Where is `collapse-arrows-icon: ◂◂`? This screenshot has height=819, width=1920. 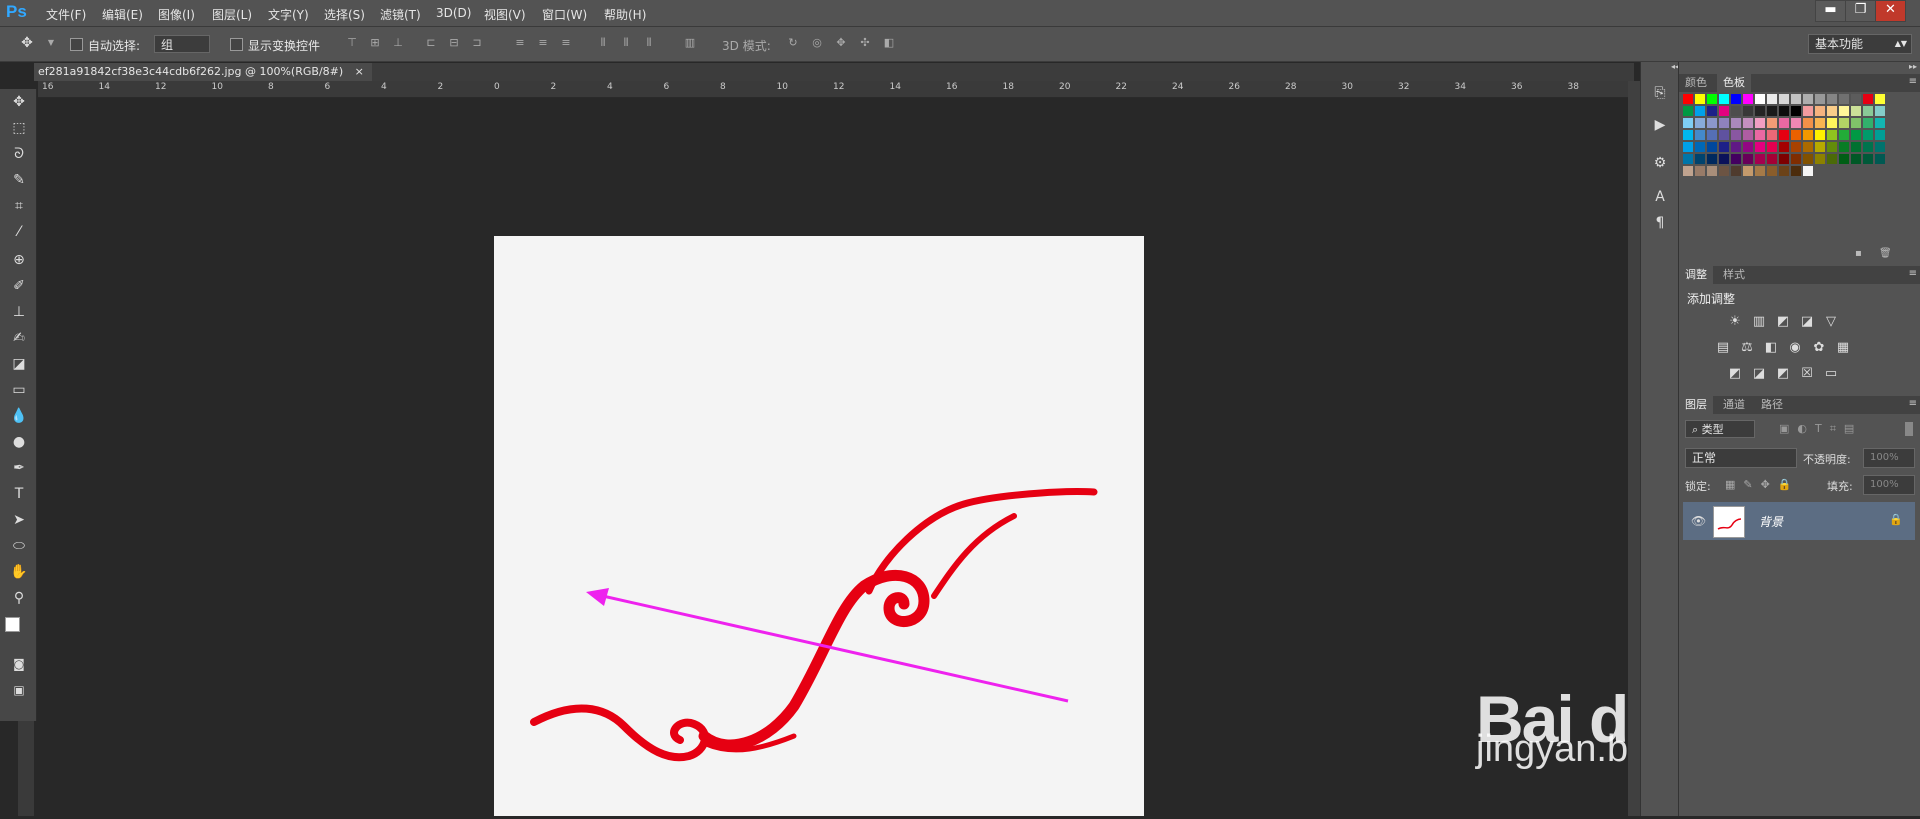 collapse-arrows-icon: ◂◂ is located at coordinates (1660, 67).